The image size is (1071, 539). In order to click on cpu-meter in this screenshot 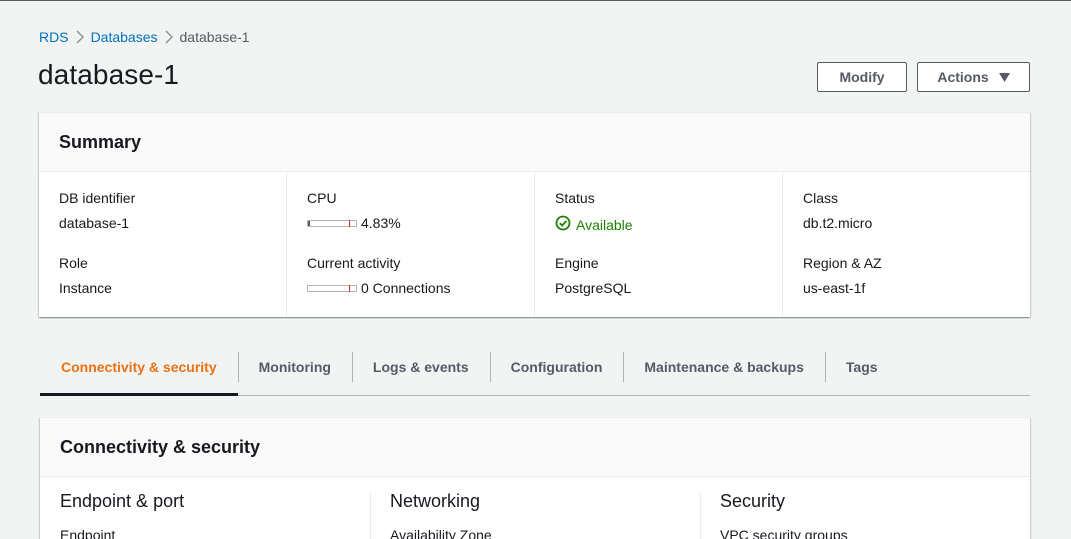, I will do `click(332, 223)`.